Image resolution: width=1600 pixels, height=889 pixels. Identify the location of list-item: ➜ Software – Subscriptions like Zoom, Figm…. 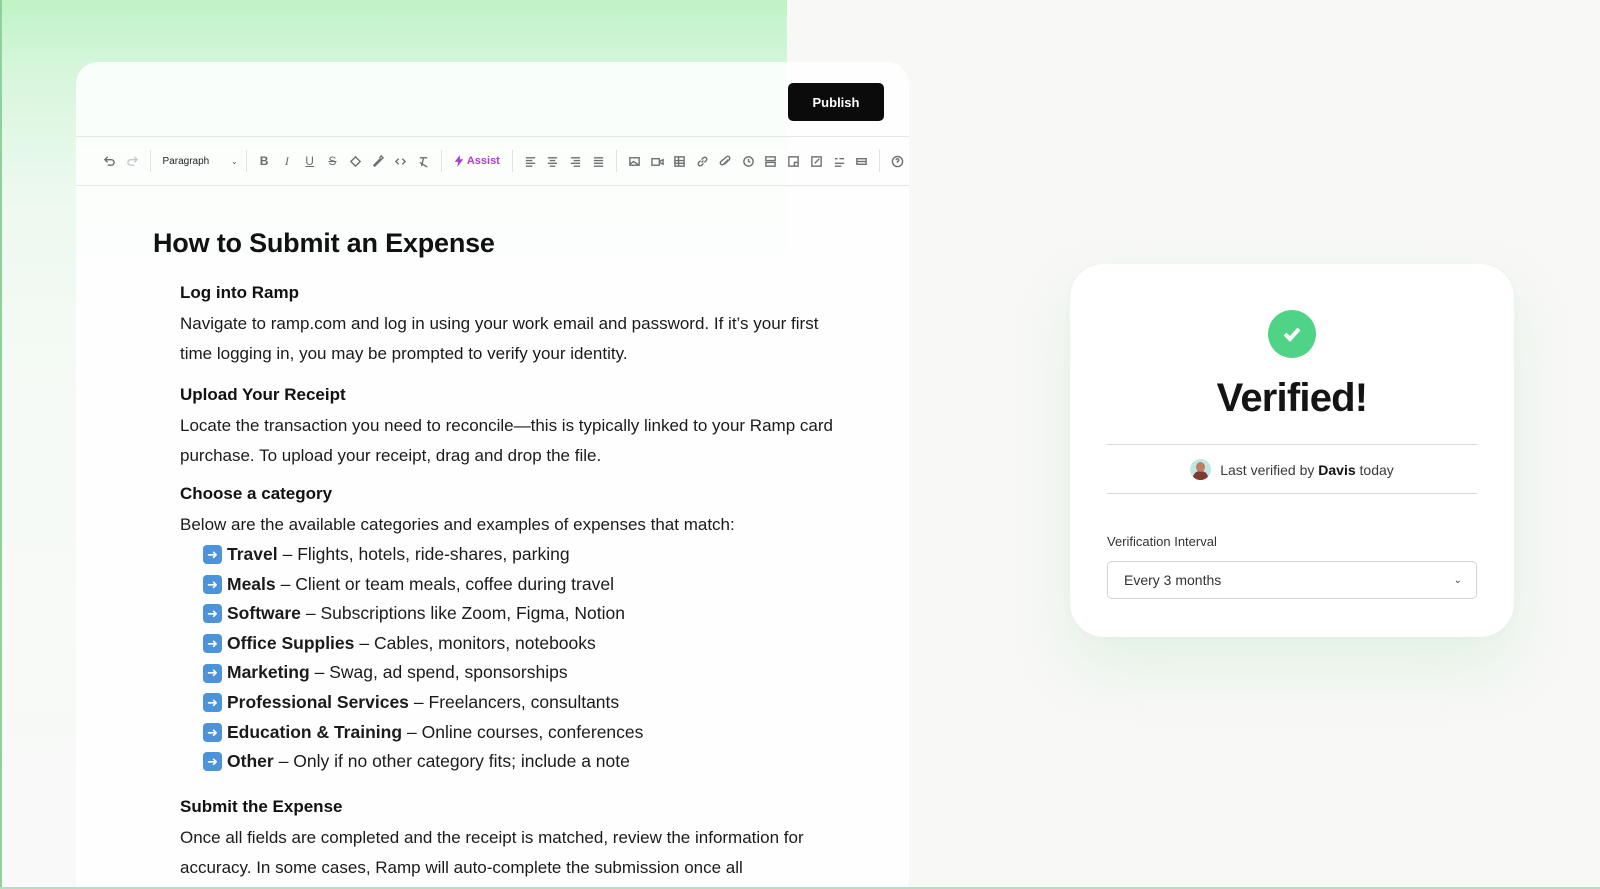
(556, 614).